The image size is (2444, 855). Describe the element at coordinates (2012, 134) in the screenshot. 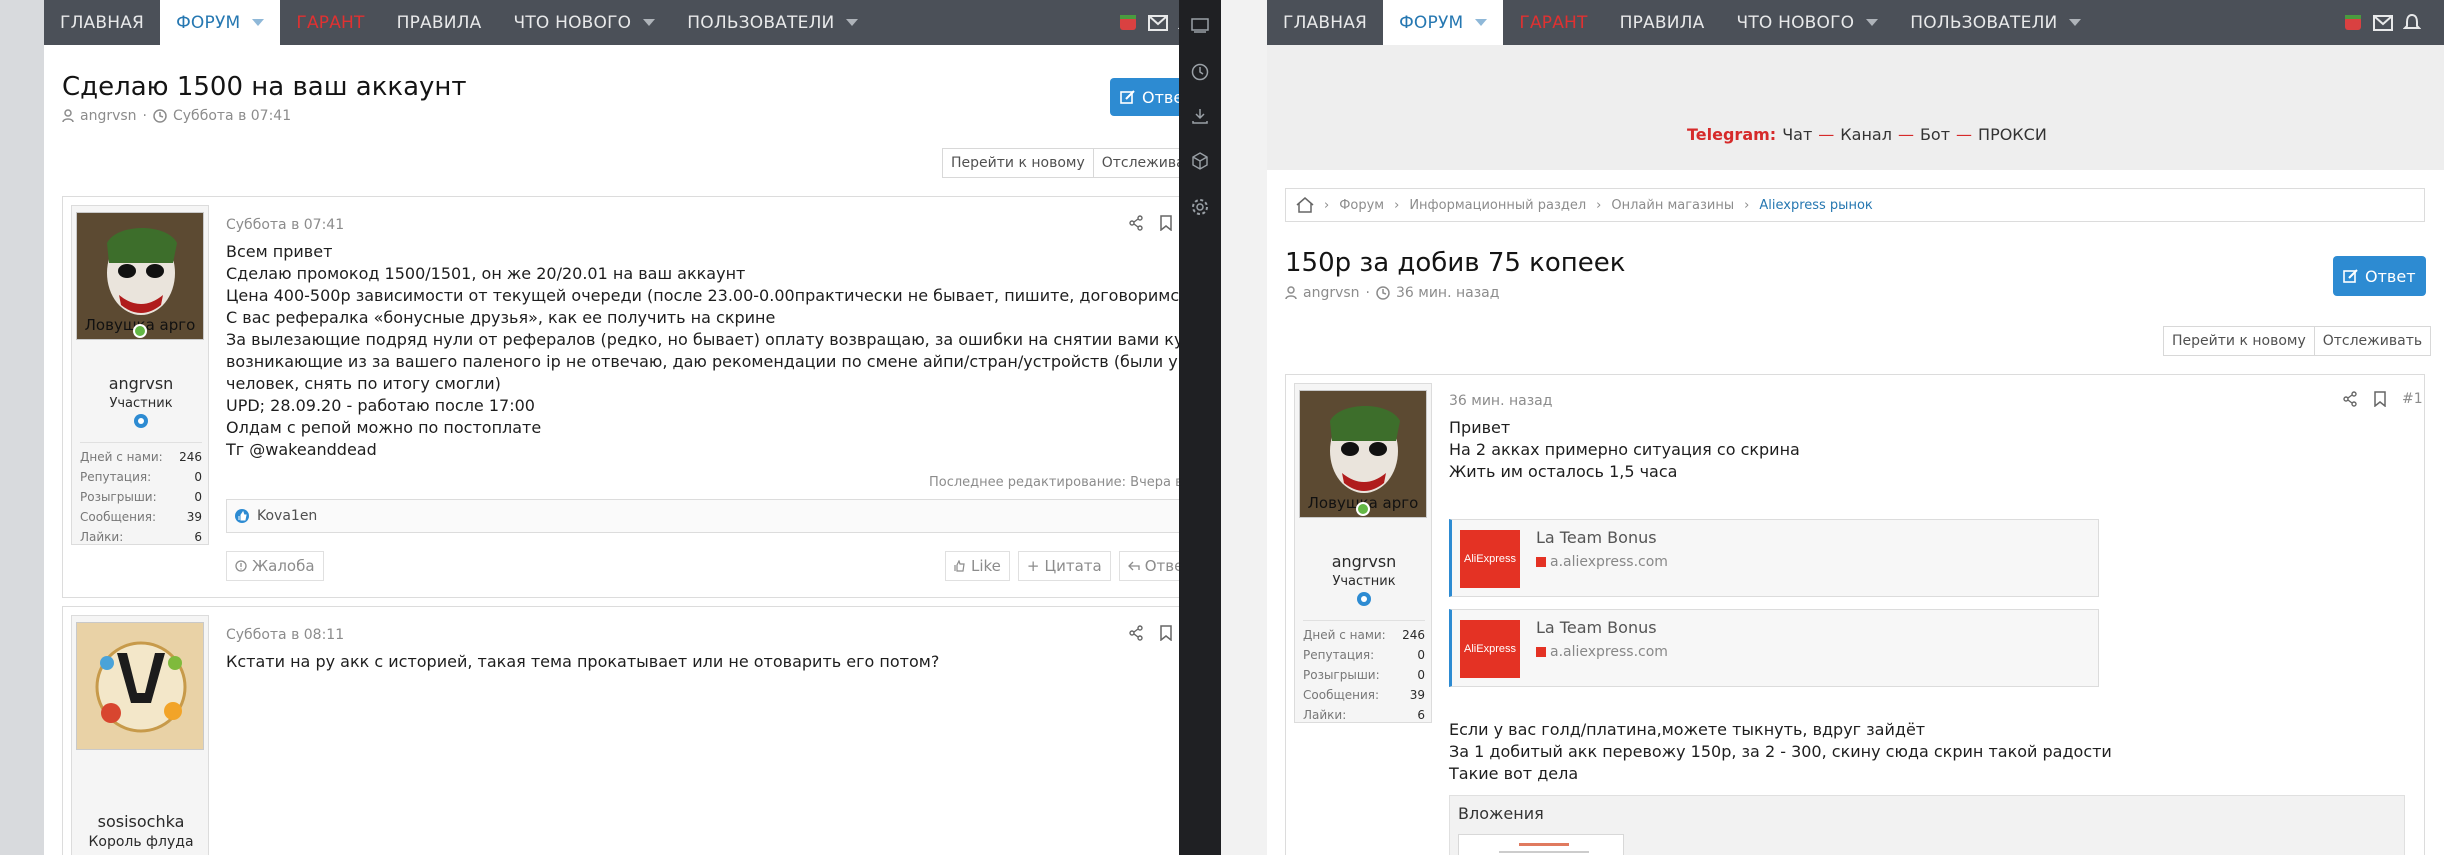

I see `telegram-proxy-link: ПРОКСИ` at that location.